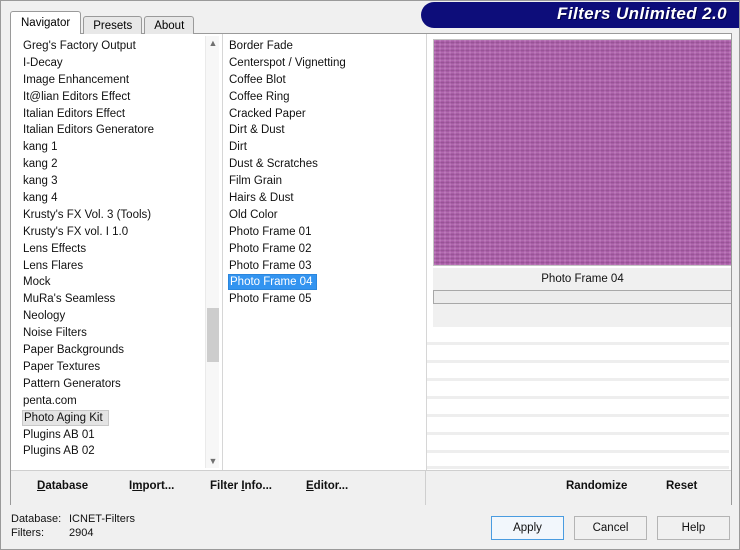 This screenshot has width=740, height=550. Describe the element at coordinates (226, 486) in the screenshot. I see `filter-info-prefix: Filter` at that location.